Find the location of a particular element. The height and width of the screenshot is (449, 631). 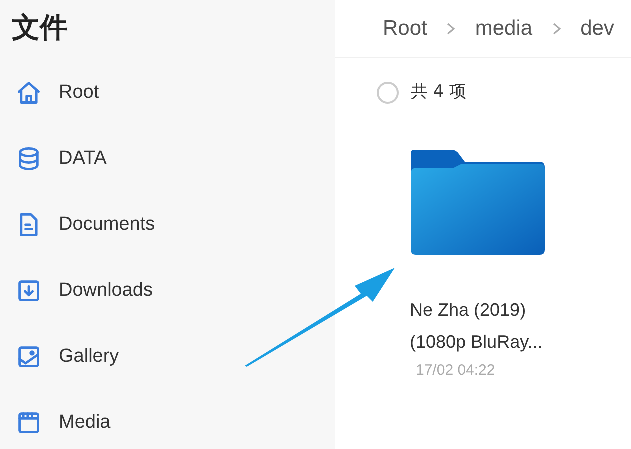

file-date: 17/02 04:22 is located at coordinates (456, 370).